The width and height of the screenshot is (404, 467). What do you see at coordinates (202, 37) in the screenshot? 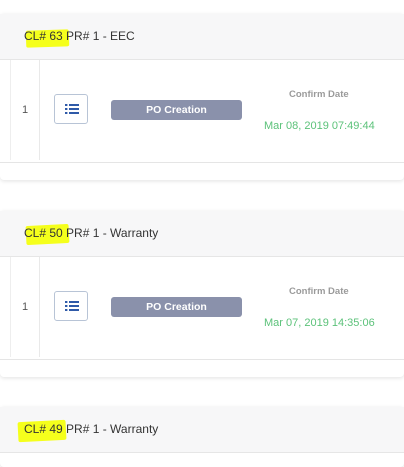
I see `card-header: CL# 63 PR# 1 - EEC` at bounding box center [202, 37].